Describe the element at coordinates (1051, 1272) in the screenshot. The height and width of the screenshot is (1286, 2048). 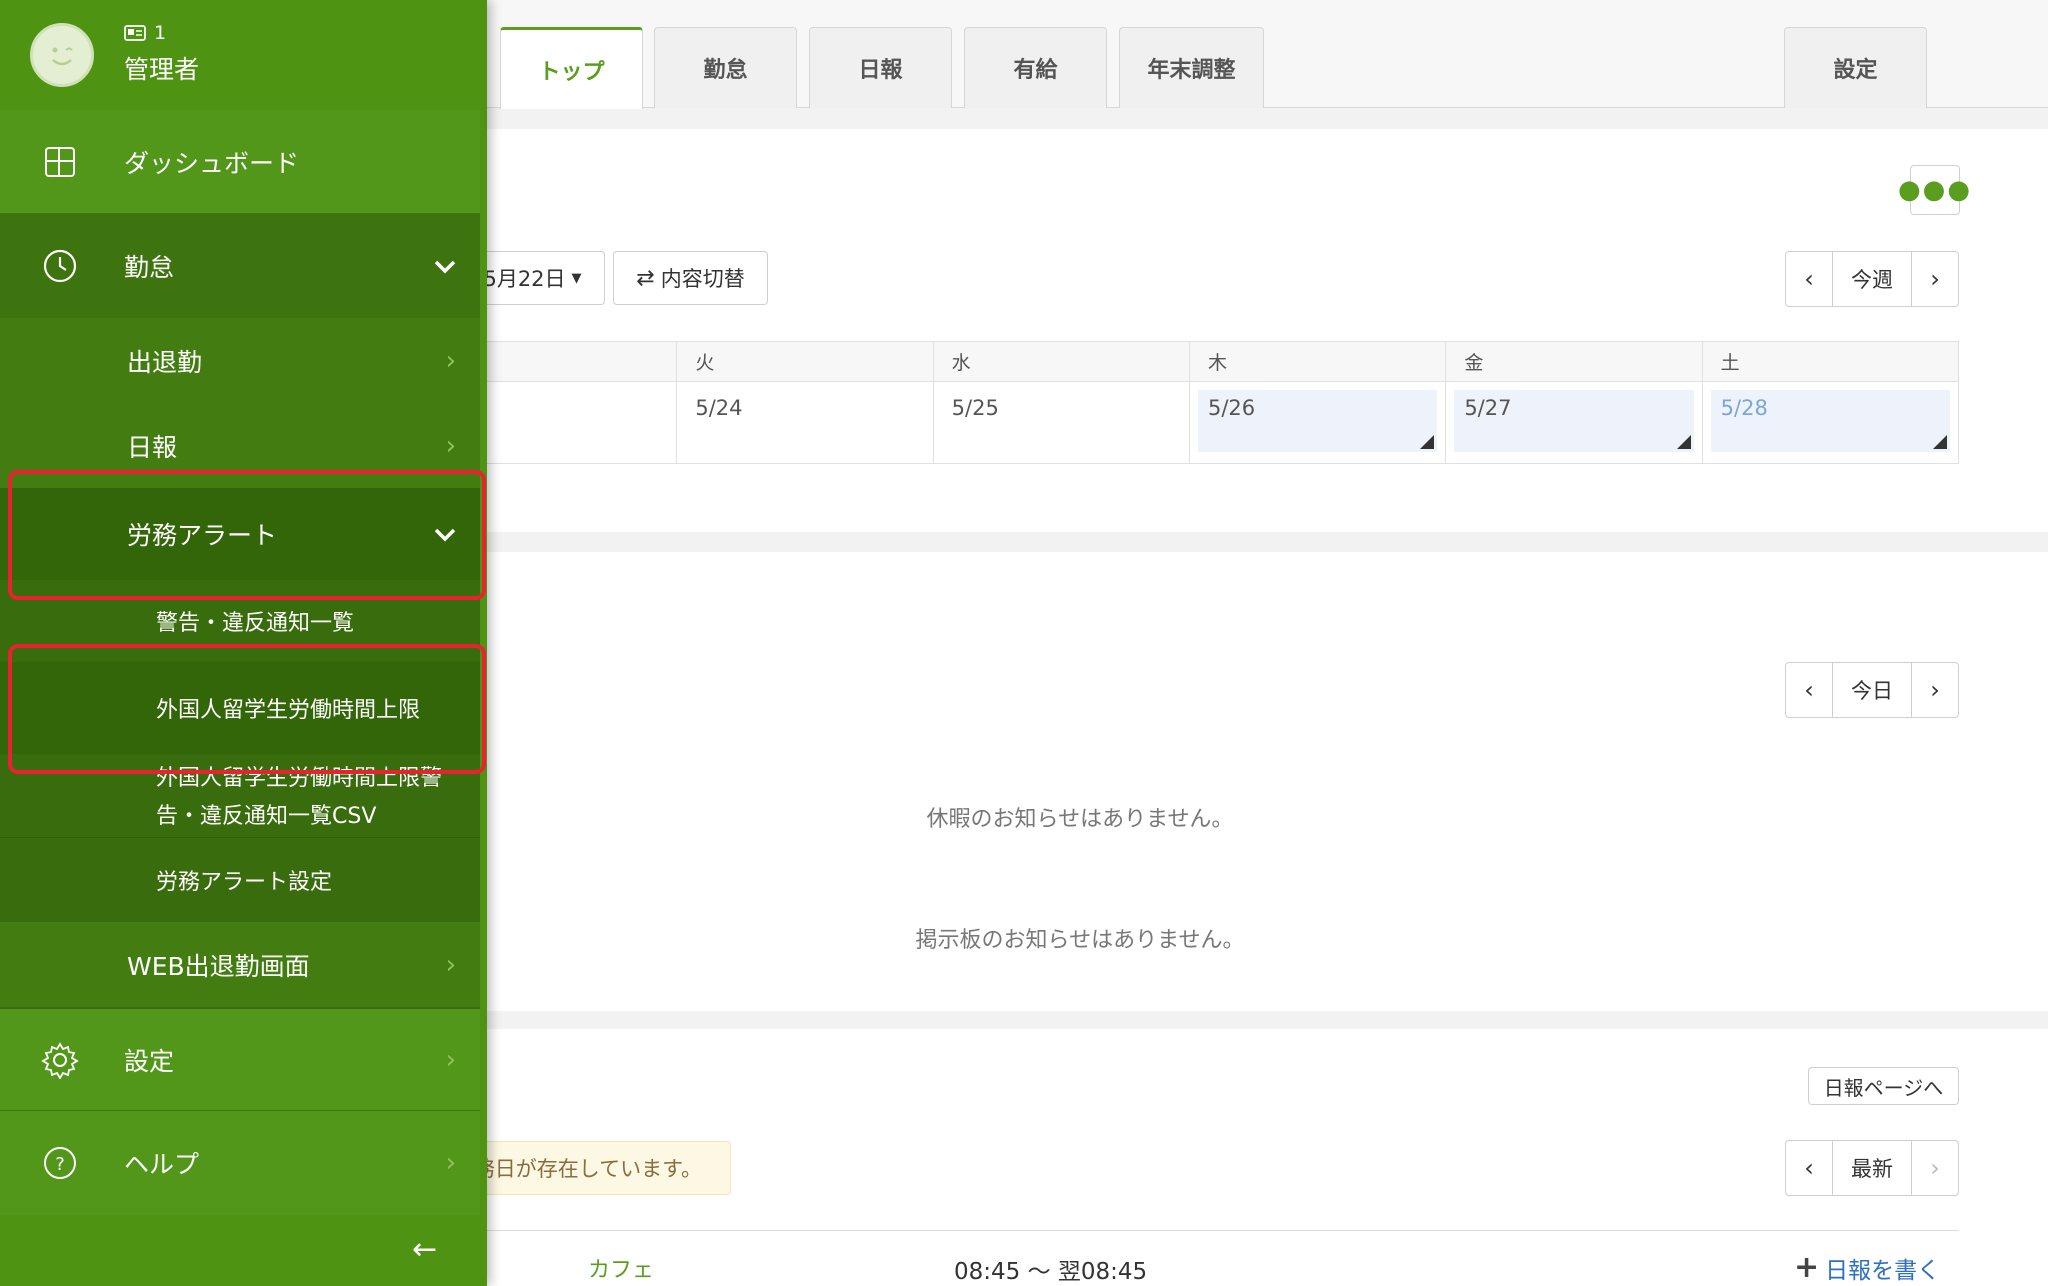
I see `report-time: 08:45 ～ 翌08:45` at that location.